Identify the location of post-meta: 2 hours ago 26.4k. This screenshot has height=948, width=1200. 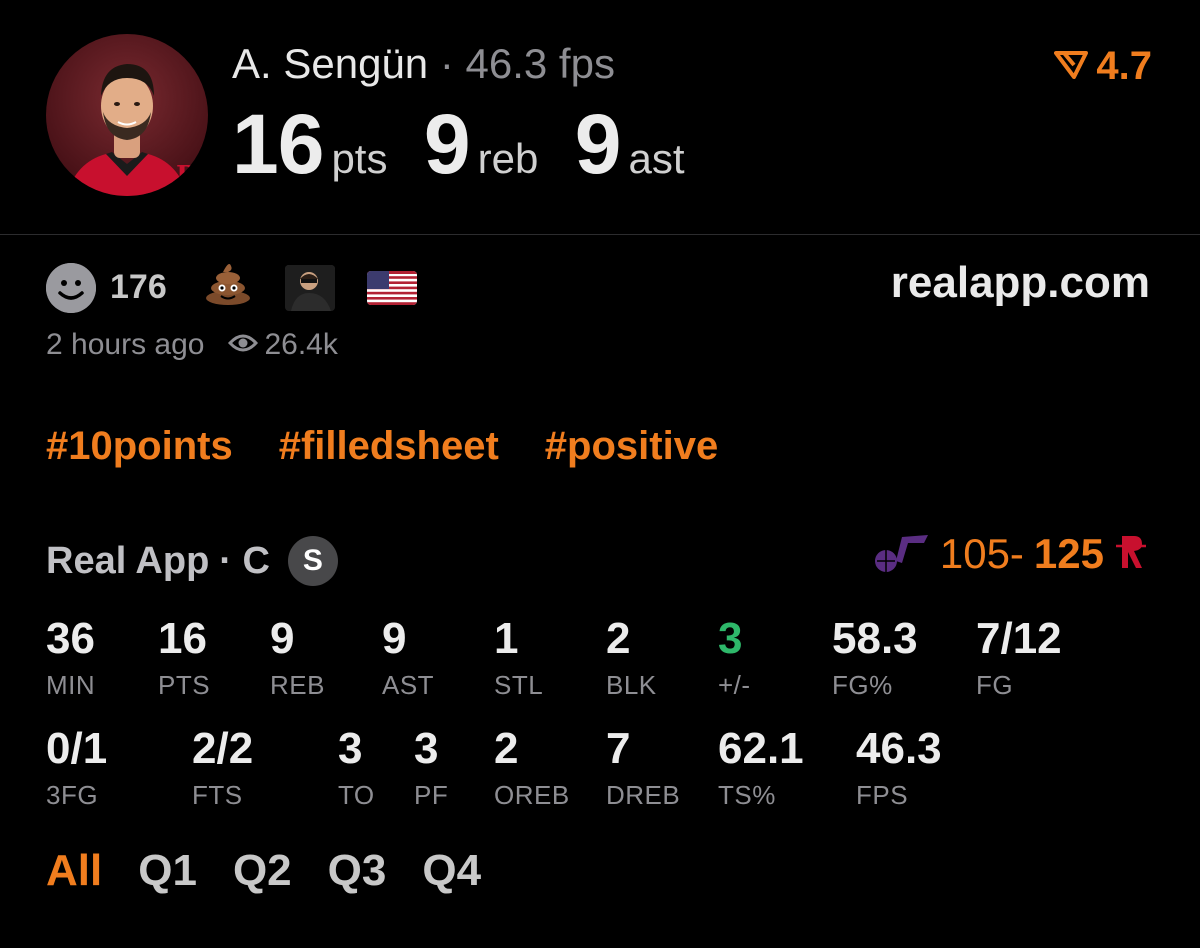
(192, 345).